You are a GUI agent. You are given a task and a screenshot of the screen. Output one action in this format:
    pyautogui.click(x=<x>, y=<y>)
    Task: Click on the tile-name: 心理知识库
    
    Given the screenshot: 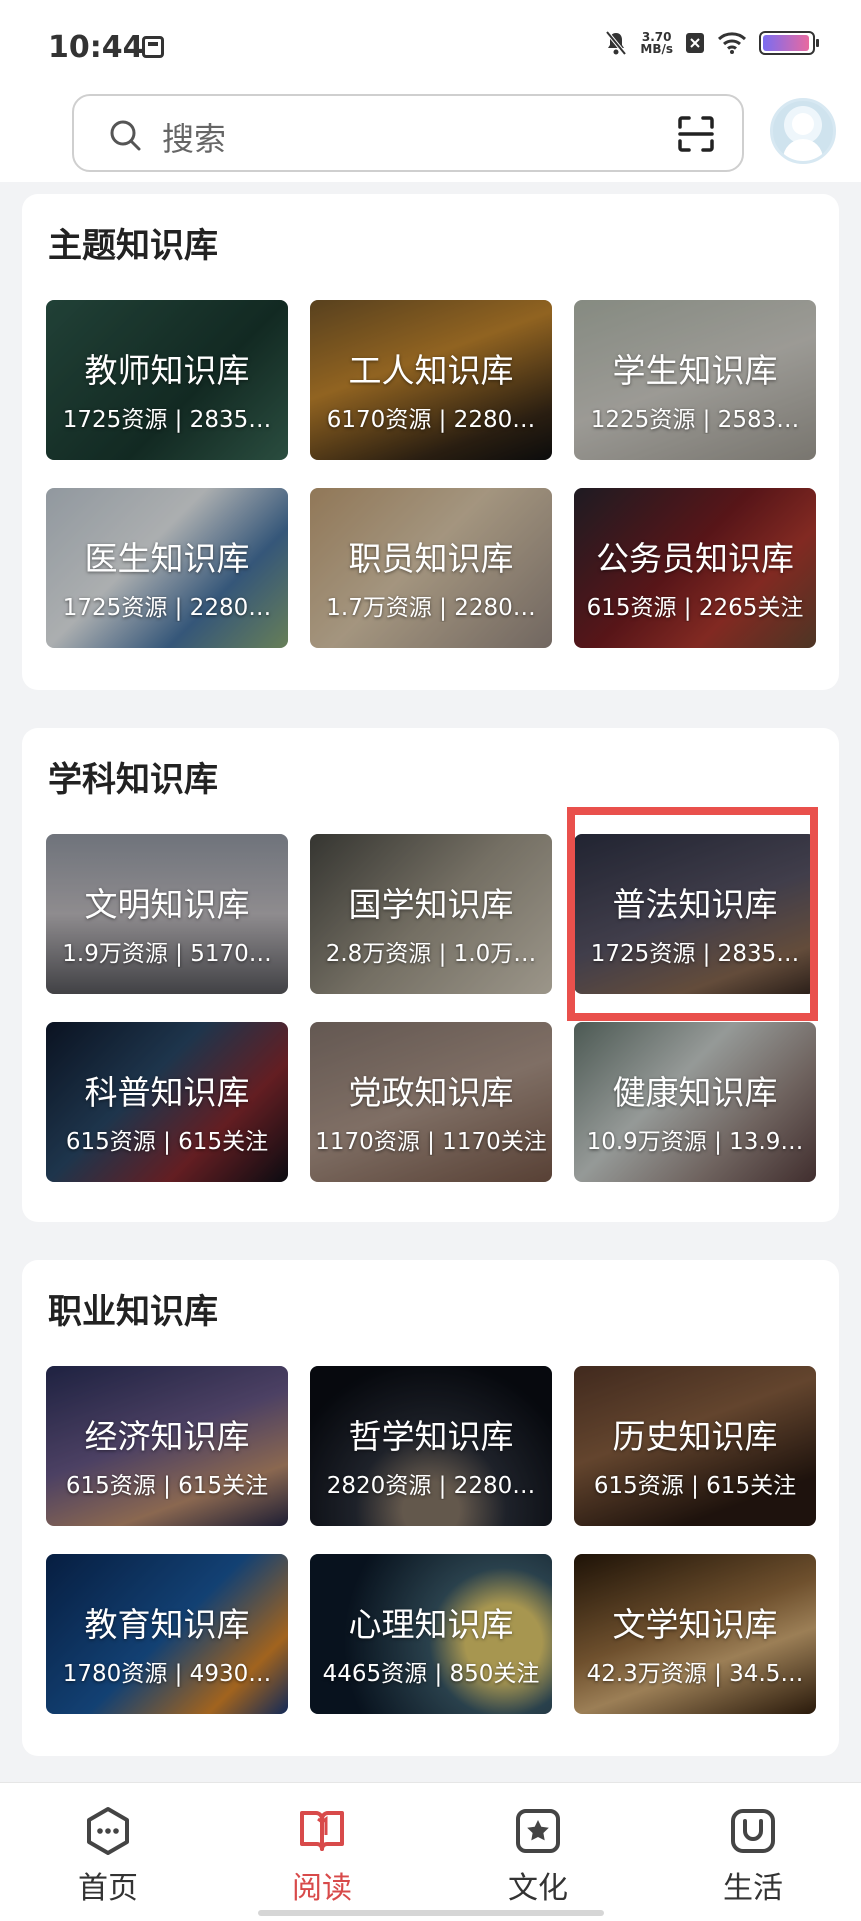 What is the action you would take?
    pyautogui.click(x=431, y=1624)
    